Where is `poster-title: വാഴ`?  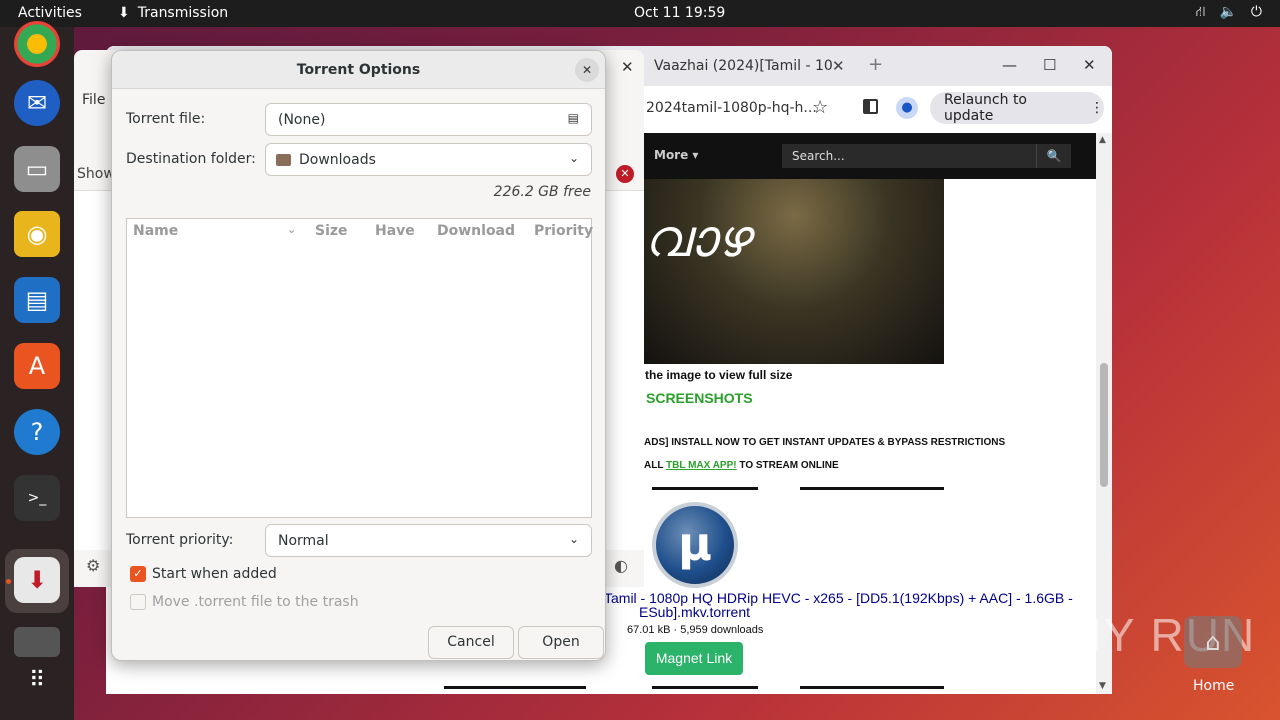 poster-title: വാഴ is located at coordinates (697, 239).